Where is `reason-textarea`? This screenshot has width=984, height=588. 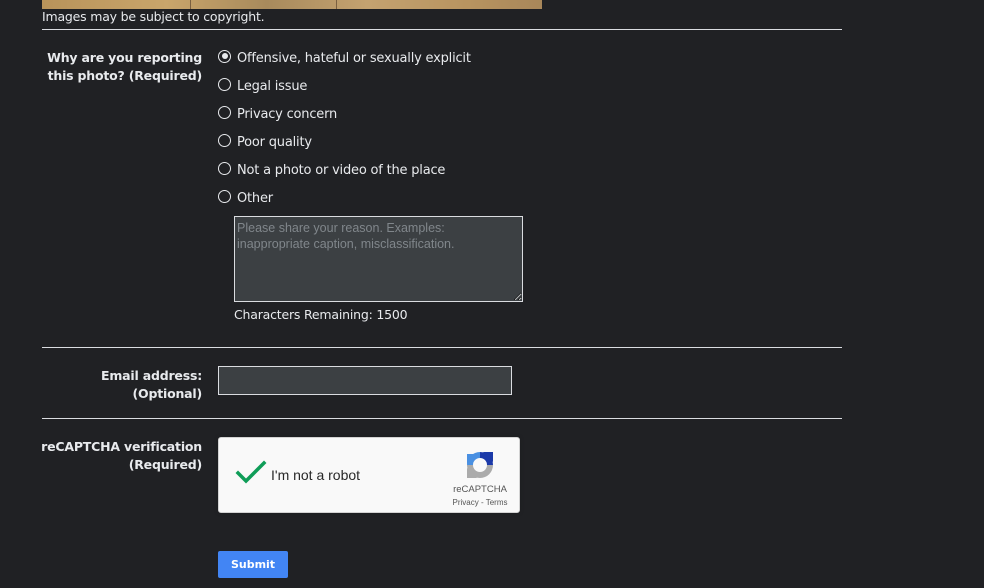
reason-textarea is located at coordinates (378, 259).